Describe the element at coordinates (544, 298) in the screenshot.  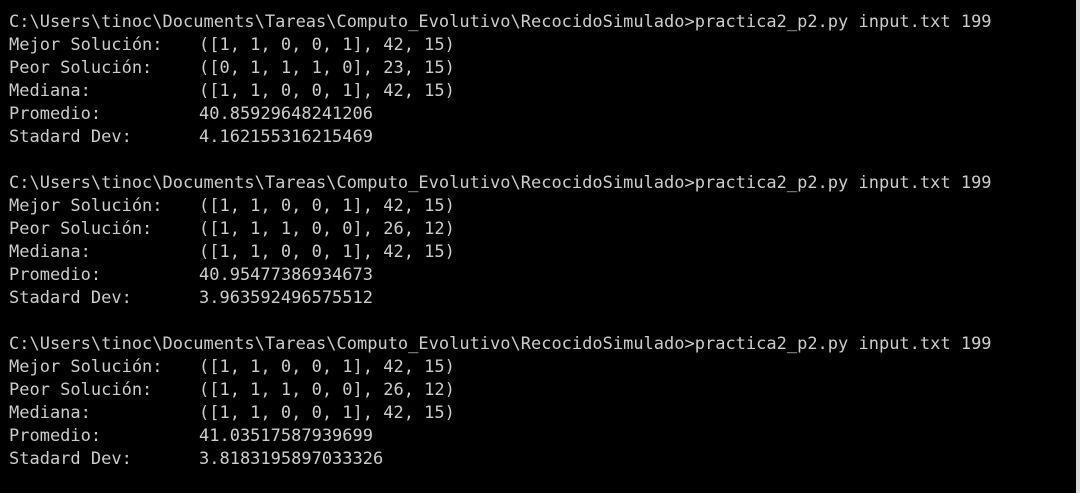
I see `output-row-stddev: Stadard Dev: 3.963592496575512` at that location.